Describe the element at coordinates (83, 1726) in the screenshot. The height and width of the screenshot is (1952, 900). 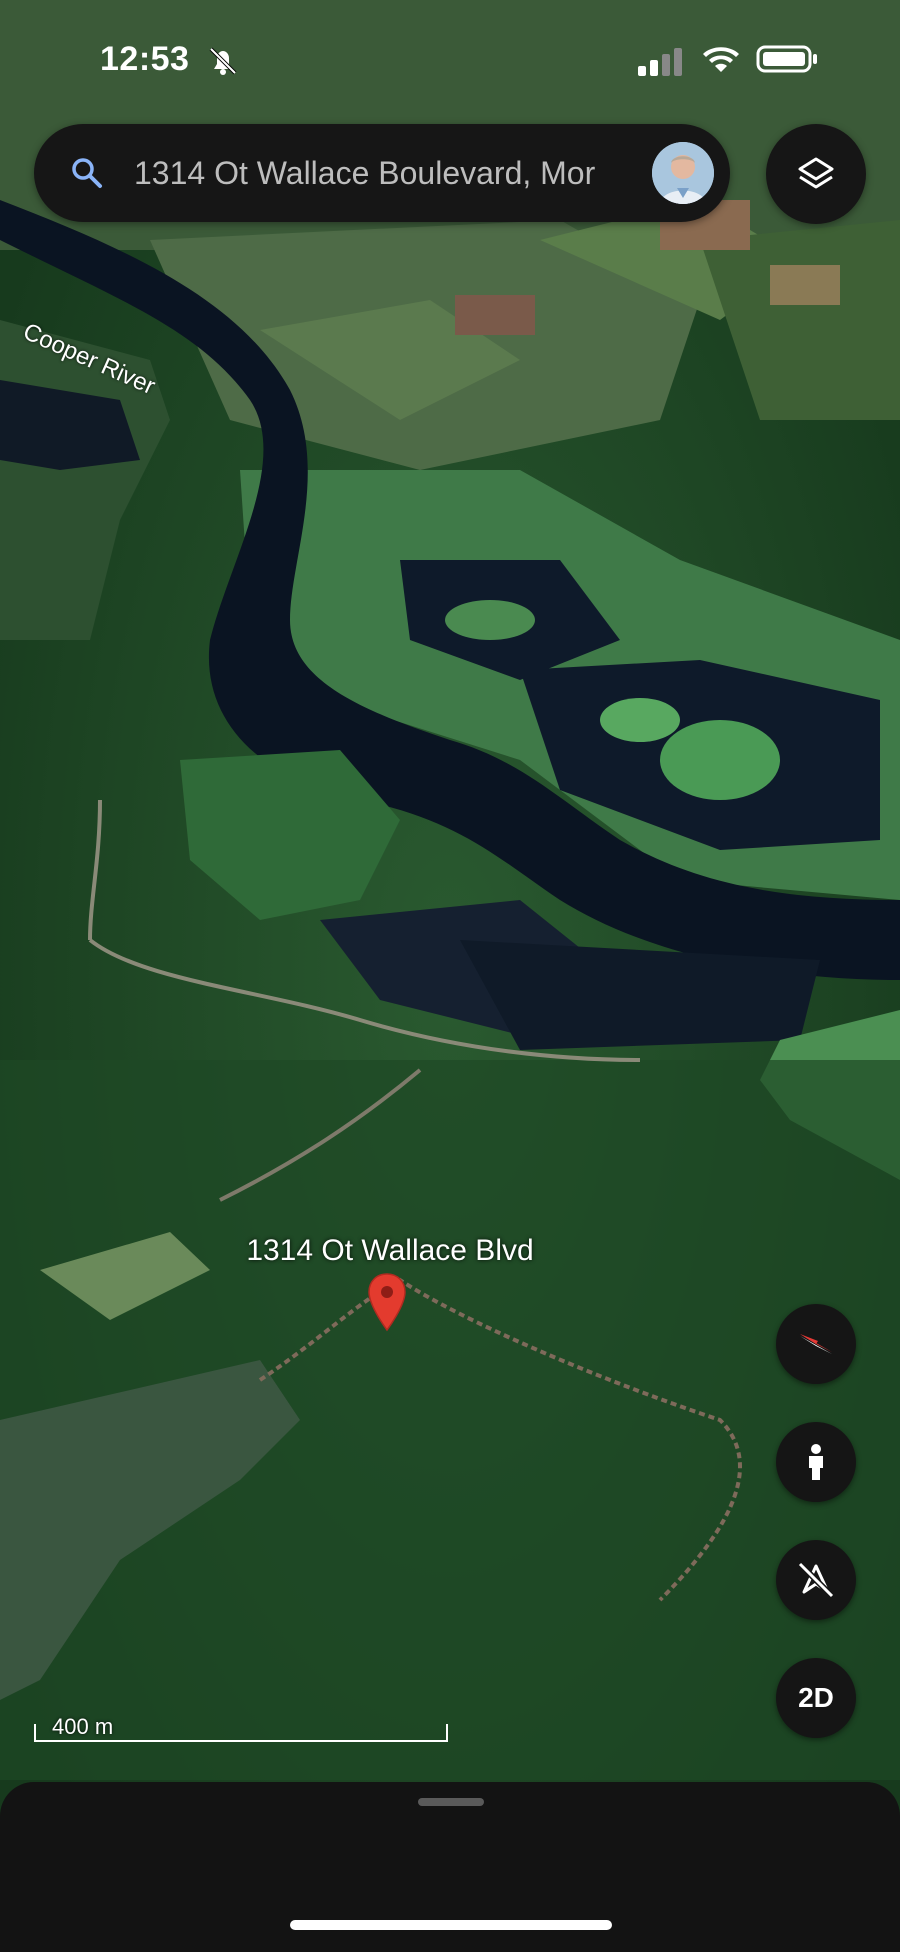
I see `scale-label: 400 m` at that location.